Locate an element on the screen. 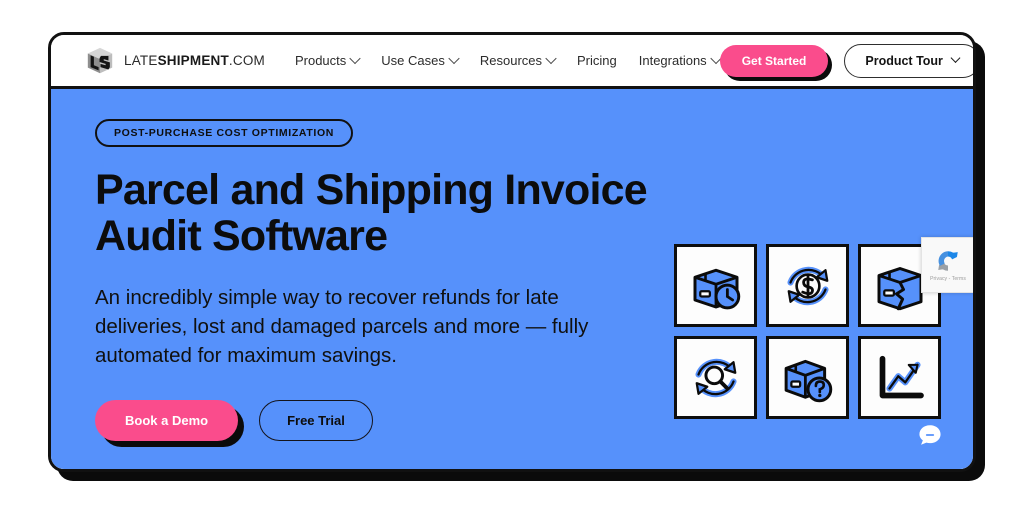 This screenshot has width=1024, height=512. icon-tile-late-delivery is located at coordinates (715, 285).